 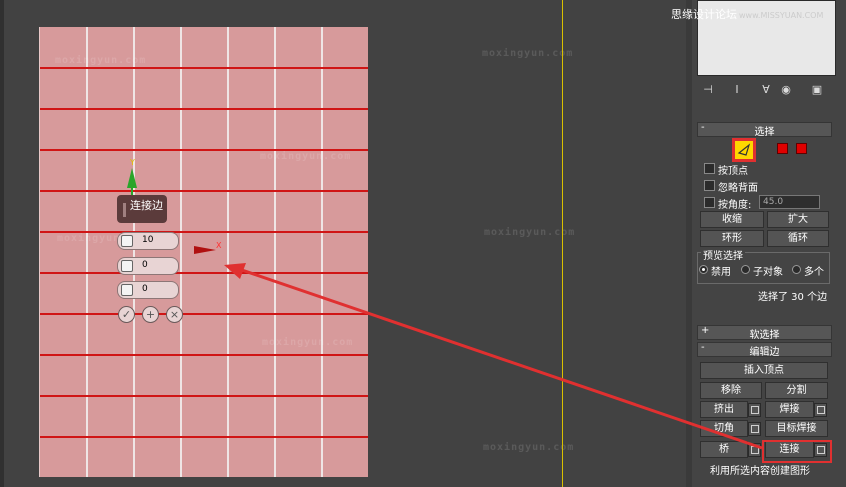 I want to click on x-icon: ×, so click(x=174, y=314).